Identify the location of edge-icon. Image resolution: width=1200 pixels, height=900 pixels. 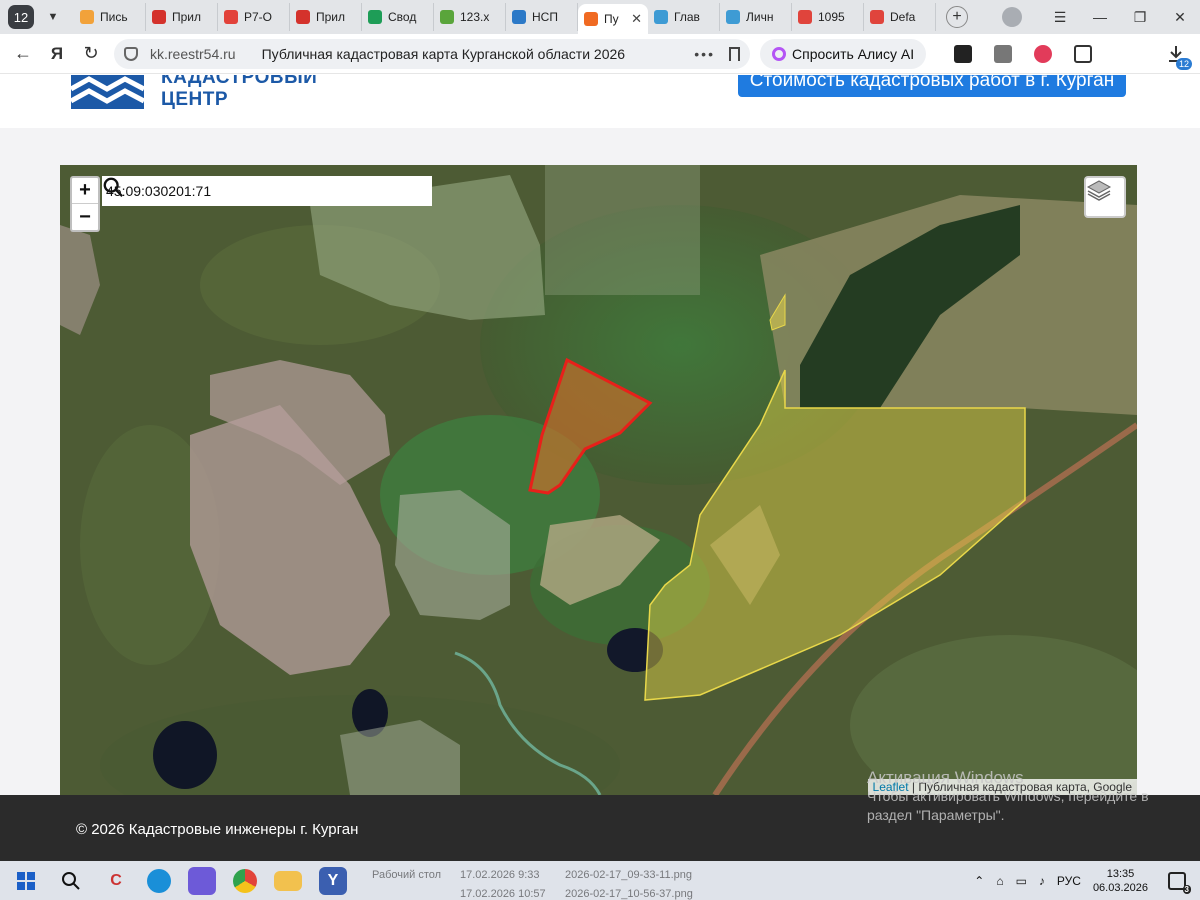
(159, 880).